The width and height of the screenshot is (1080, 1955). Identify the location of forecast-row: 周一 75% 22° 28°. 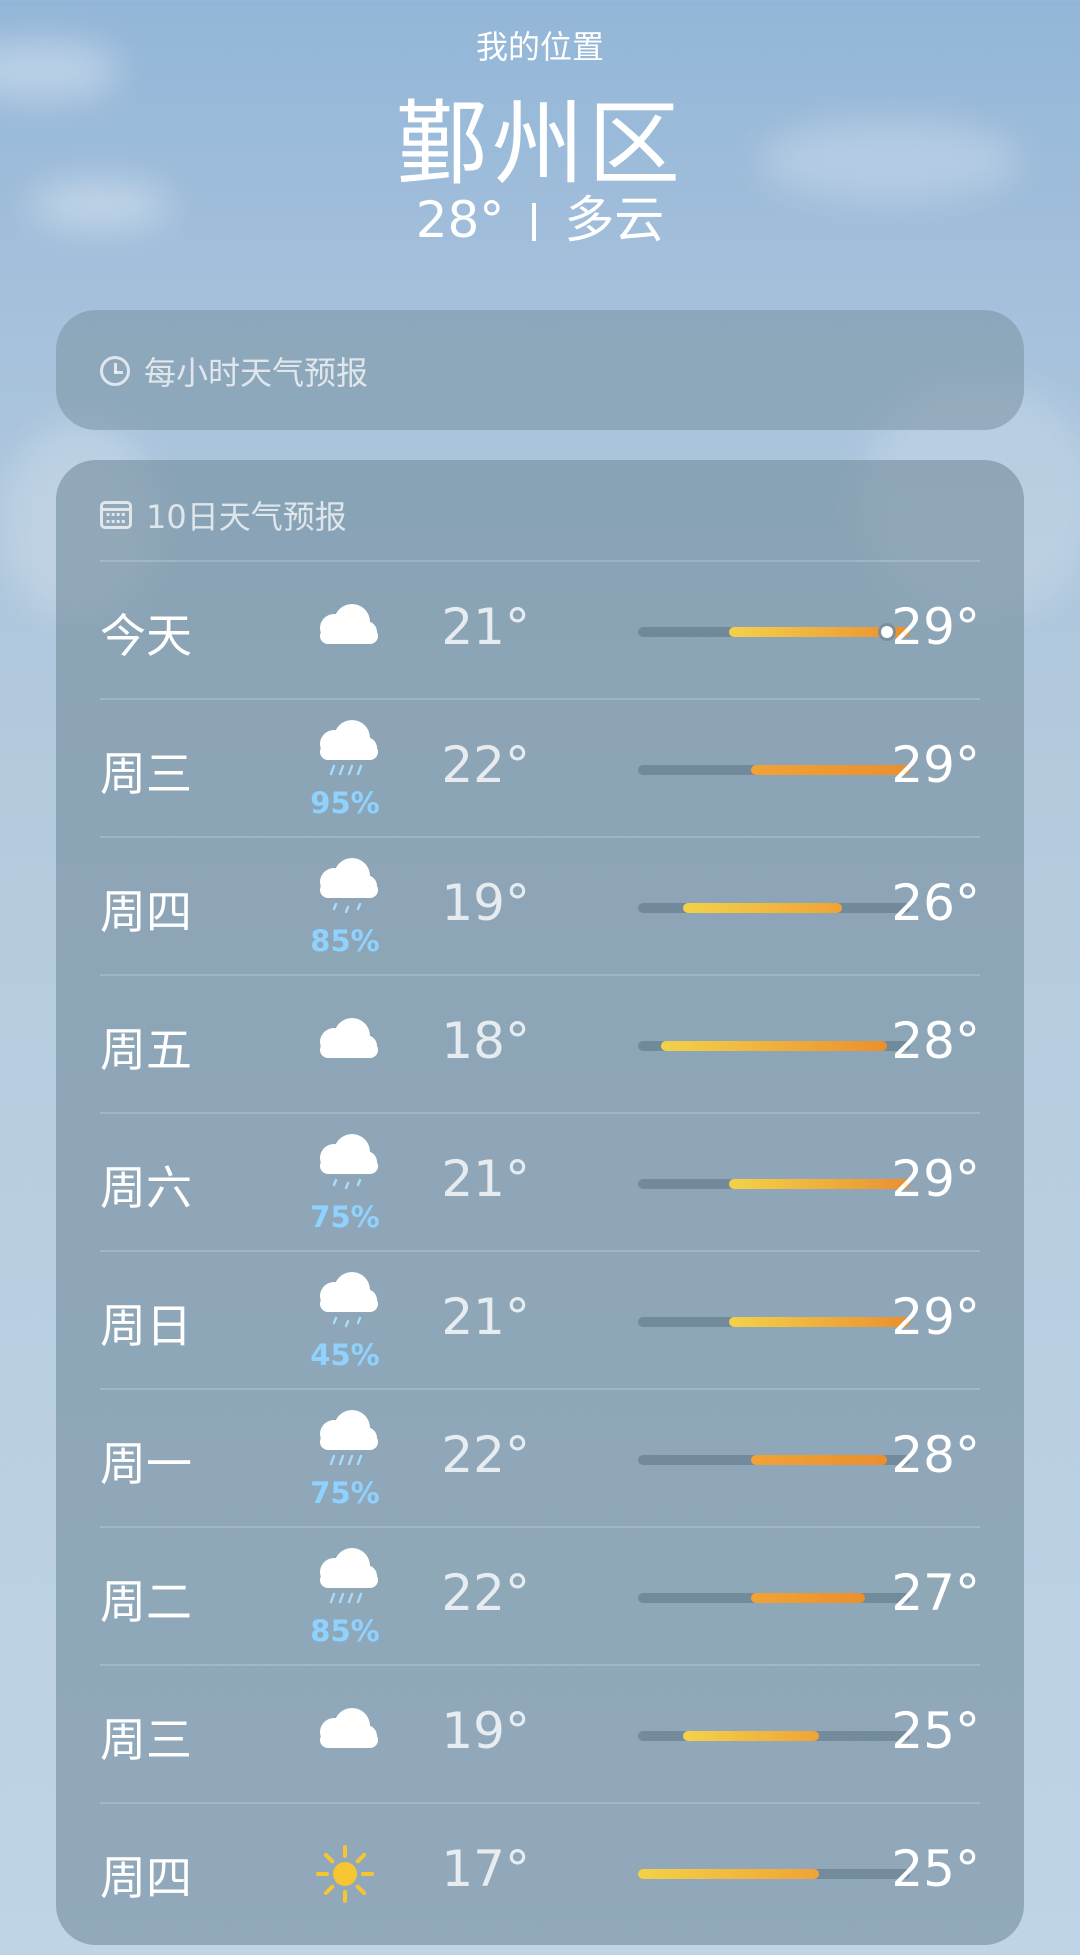
(540, 1458).